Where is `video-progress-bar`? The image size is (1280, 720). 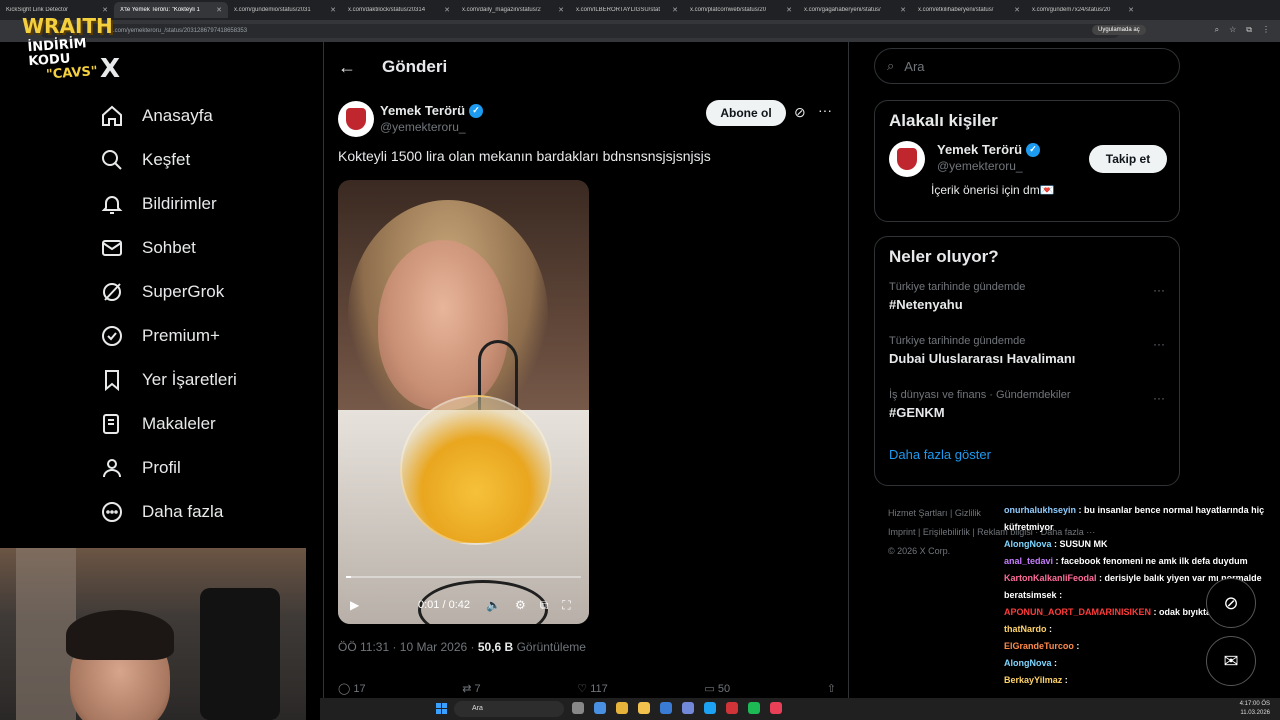 video-progress-bar is located at coordinates (463, 577).